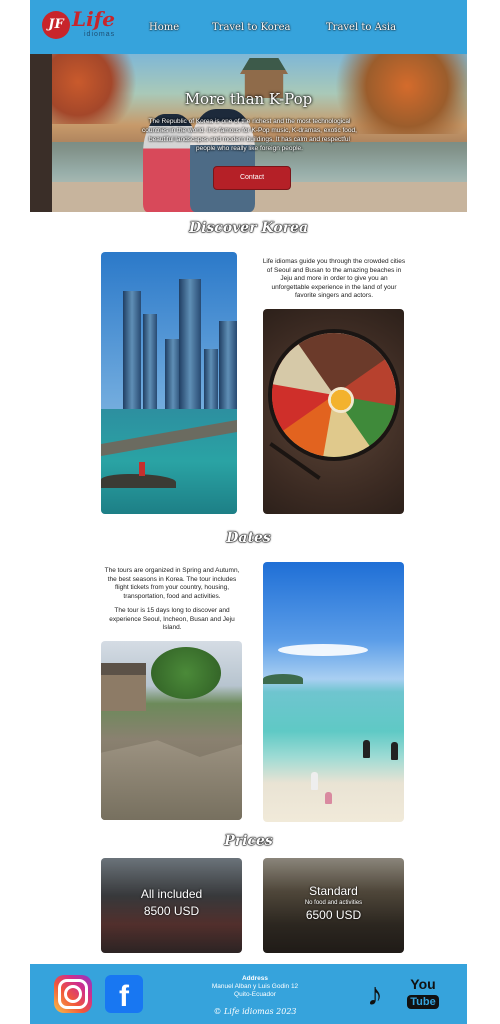 Image resolution: width=500 pixels, height=1024 pixels. What do you see at coordinates (169, 383) in the screenshot?
I see `busan-city-image` at bounding box center [169, 383].